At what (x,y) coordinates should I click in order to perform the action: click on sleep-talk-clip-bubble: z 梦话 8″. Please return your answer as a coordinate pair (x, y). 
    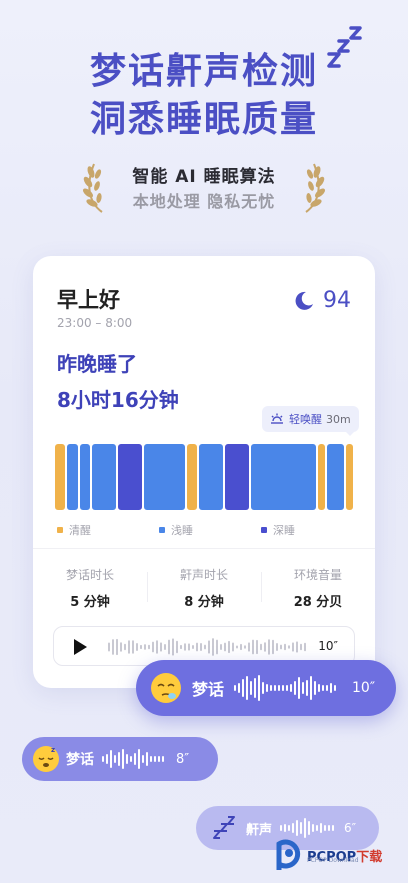
    Looking at the image, I should click on (120, 759).